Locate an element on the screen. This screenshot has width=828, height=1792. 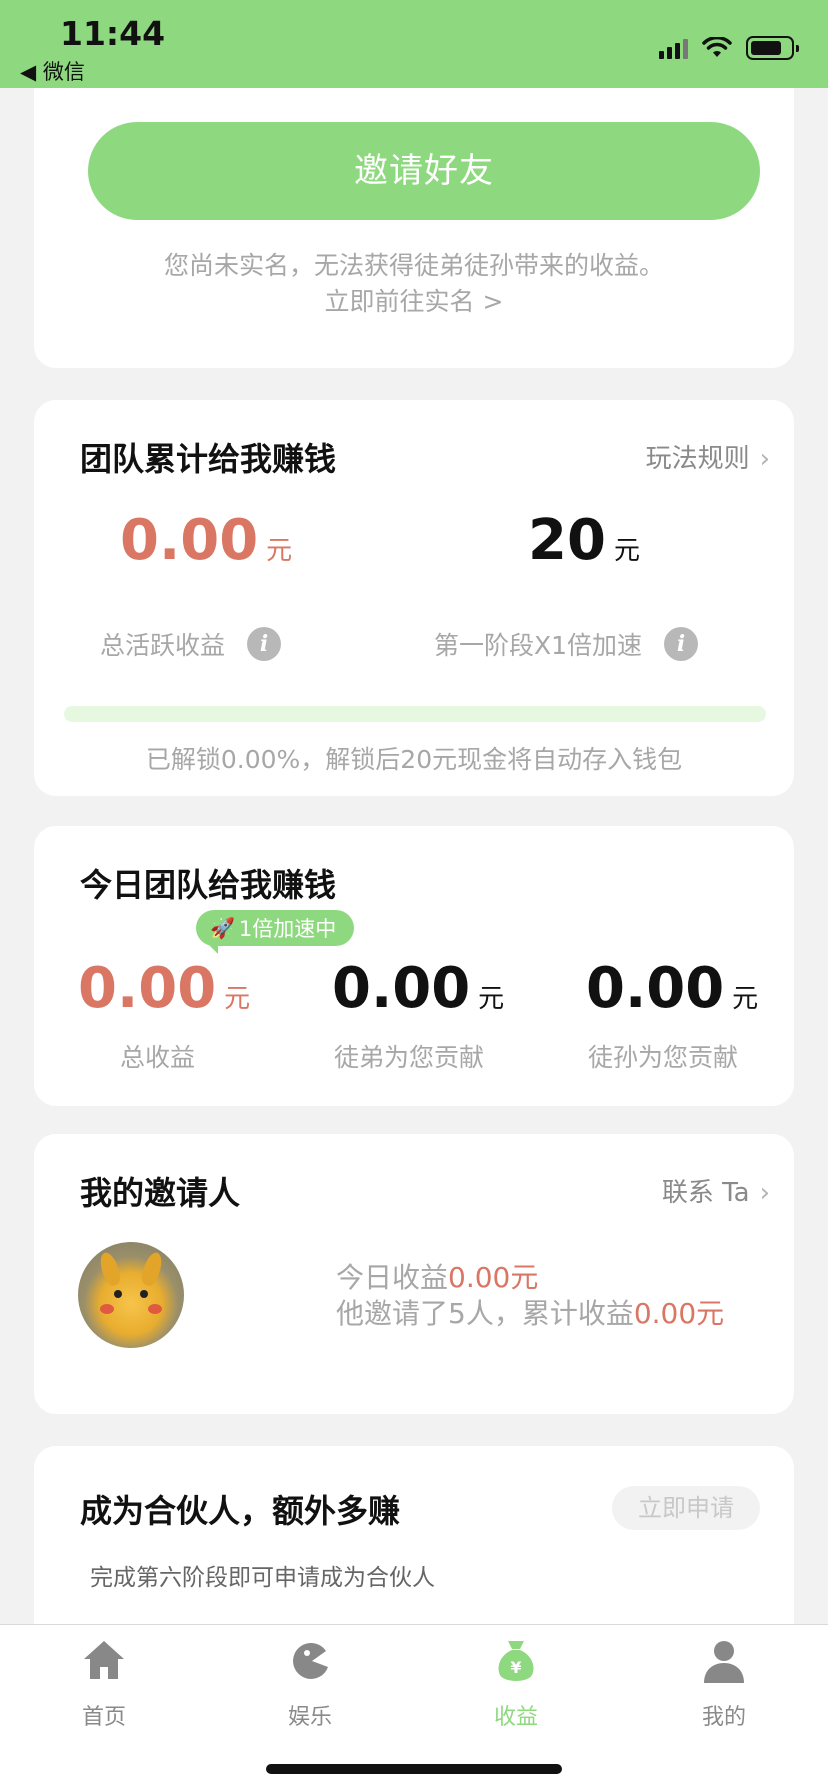
rules-link: 玩法规则 › is located at coordinates (708, 456).